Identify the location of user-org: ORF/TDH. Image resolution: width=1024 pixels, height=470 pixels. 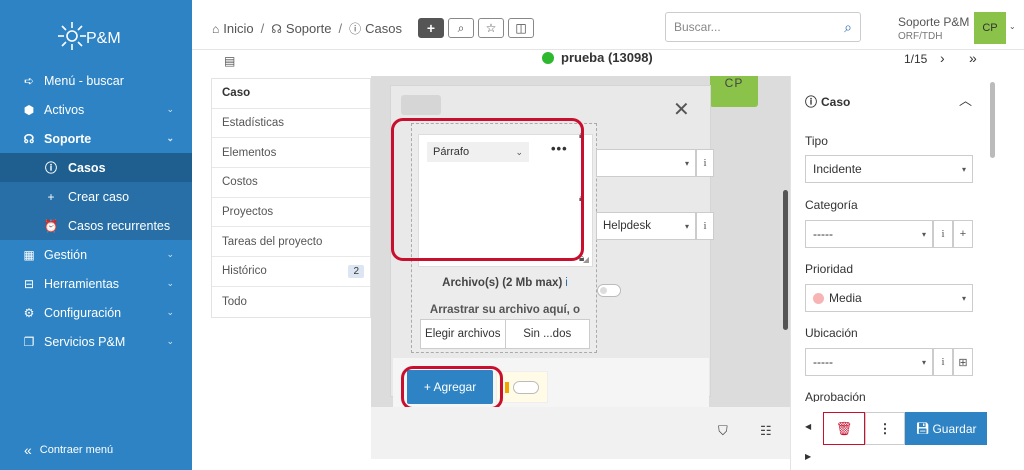
(920, 36).